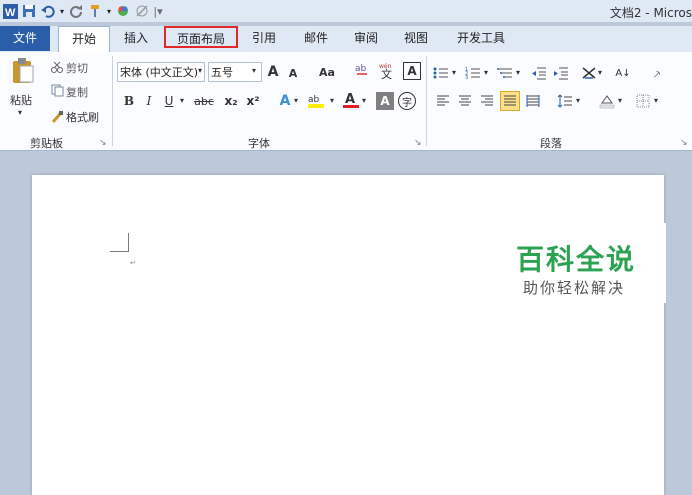 Image resolution: width=692 pixels, height=495 pixels. Describe the element at coordinates (346, 11) in the screenshot. I see `title-bar: W ▾ ▾ |▾ 文档2 - Micros` at that location.